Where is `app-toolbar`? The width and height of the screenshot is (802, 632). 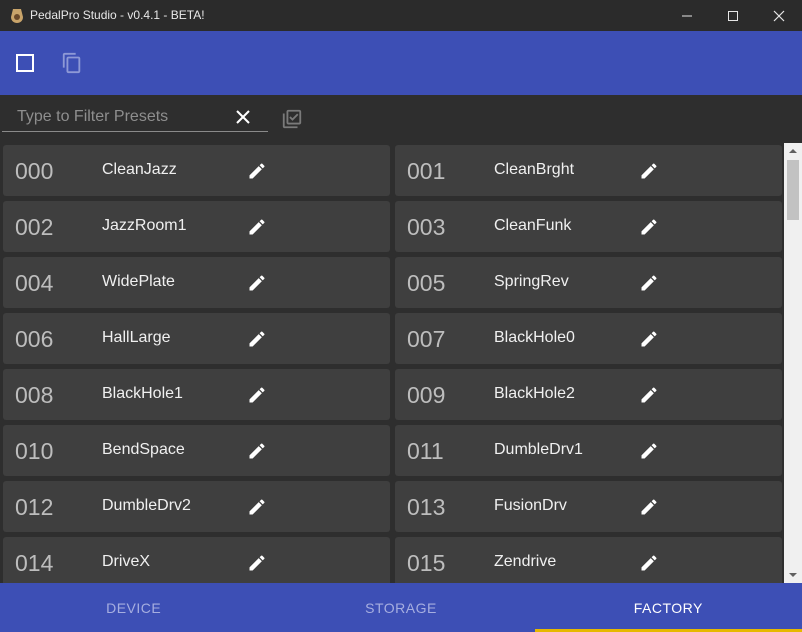 app-toolbar is located at coordinates (401, 63).